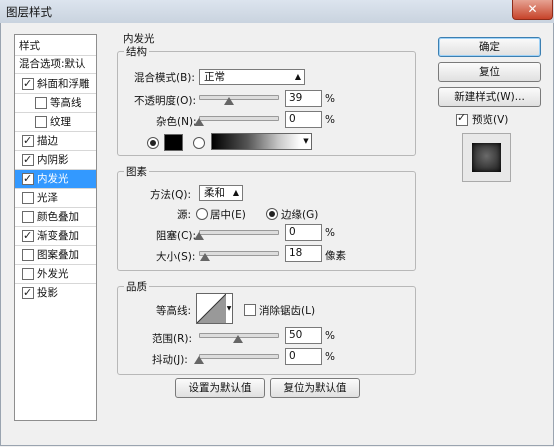  I want to click on style-list-item: 光泽, so click(55, 198).